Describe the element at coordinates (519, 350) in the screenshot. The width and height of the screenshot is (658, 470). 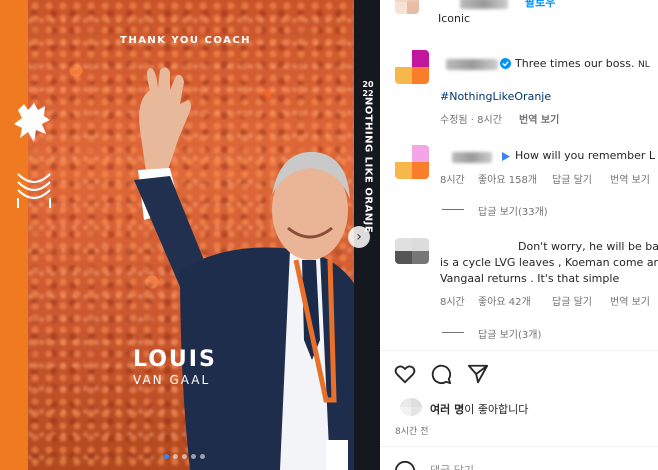
I see `actions-divider` at that location.